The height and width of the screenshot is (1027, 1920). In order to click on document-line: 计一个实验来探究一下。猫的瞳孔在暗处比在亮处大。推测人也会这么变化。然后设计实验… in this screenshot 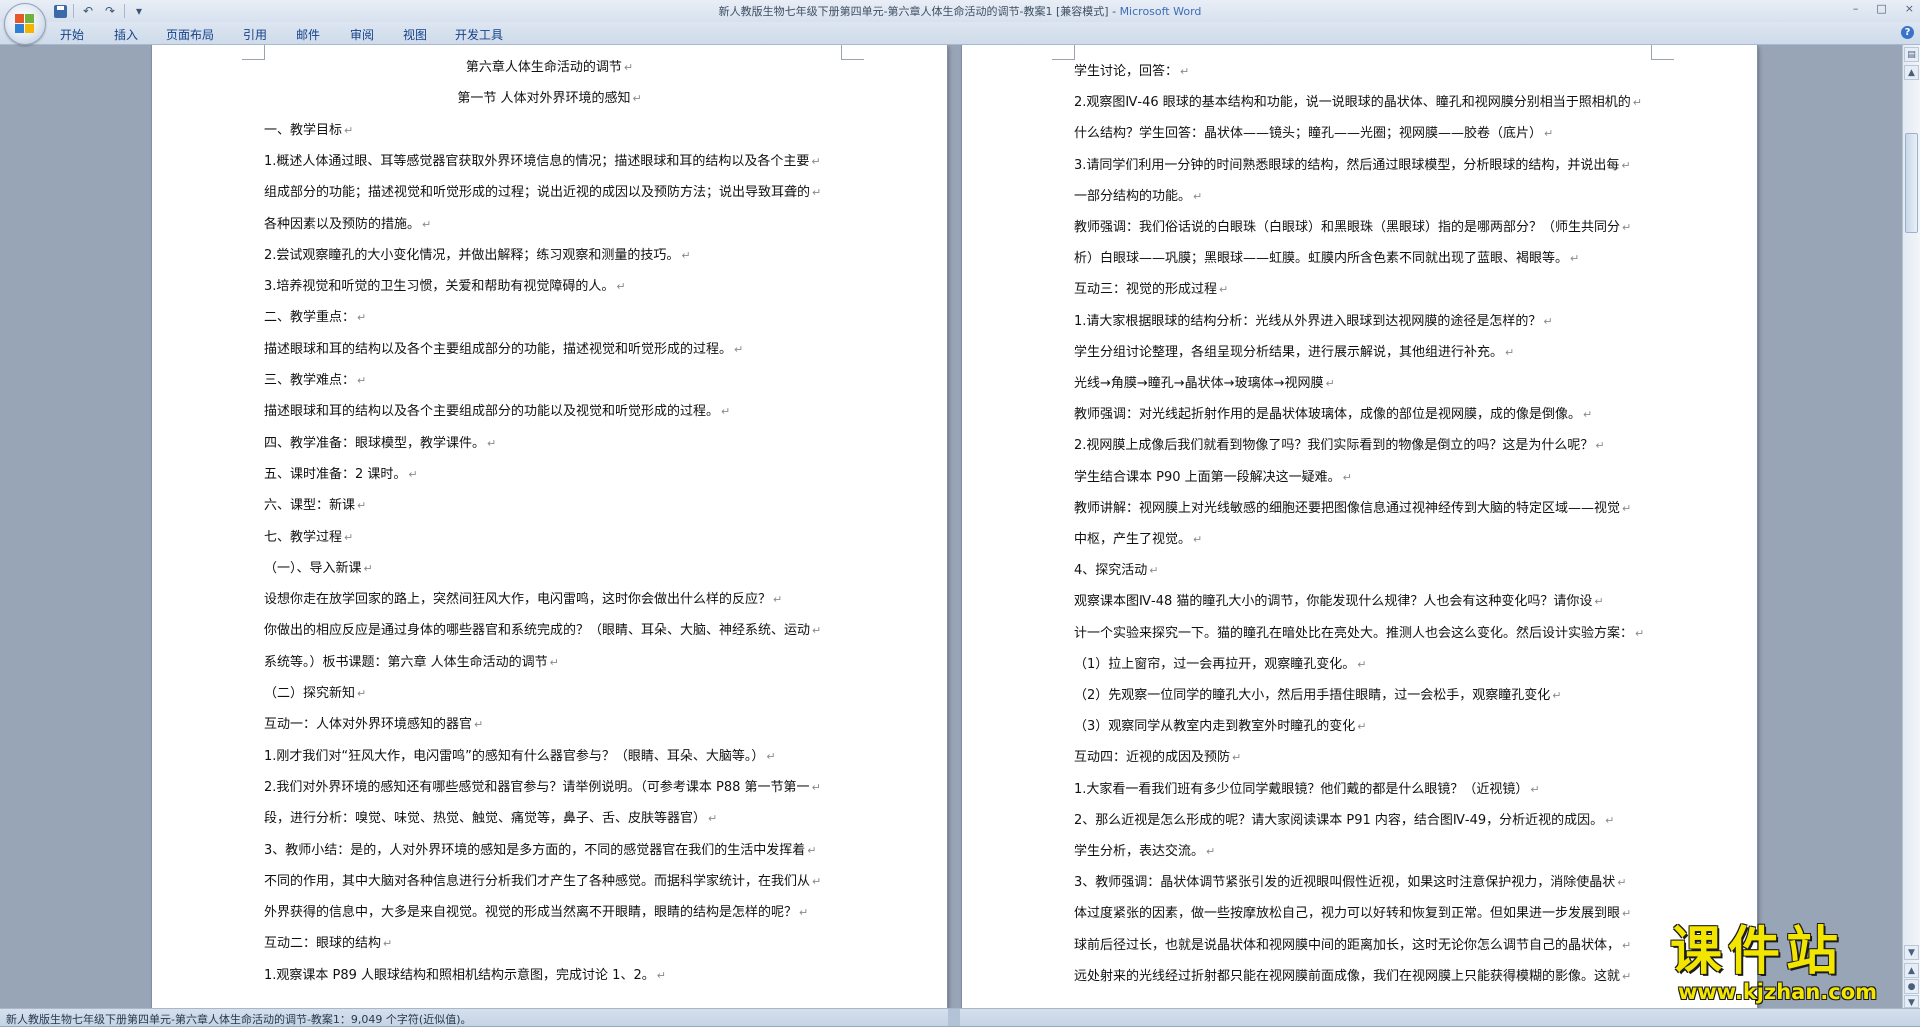, I will do `click(1359, 634)`.